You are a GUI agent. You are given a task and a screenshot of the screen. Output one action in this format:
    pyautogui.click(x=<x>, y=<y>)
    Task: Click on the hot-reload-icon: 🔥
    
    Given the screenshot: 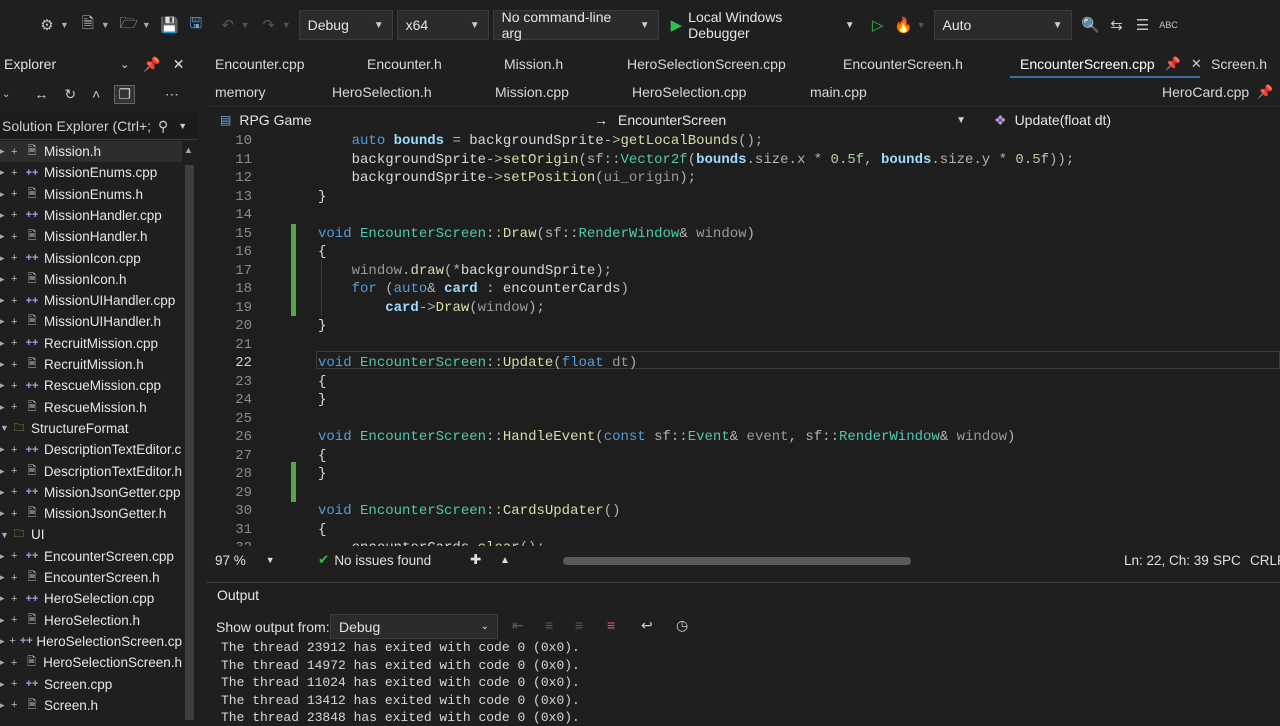 What is the action you would take?
    pyautogui.click(x=904, y=25)
    